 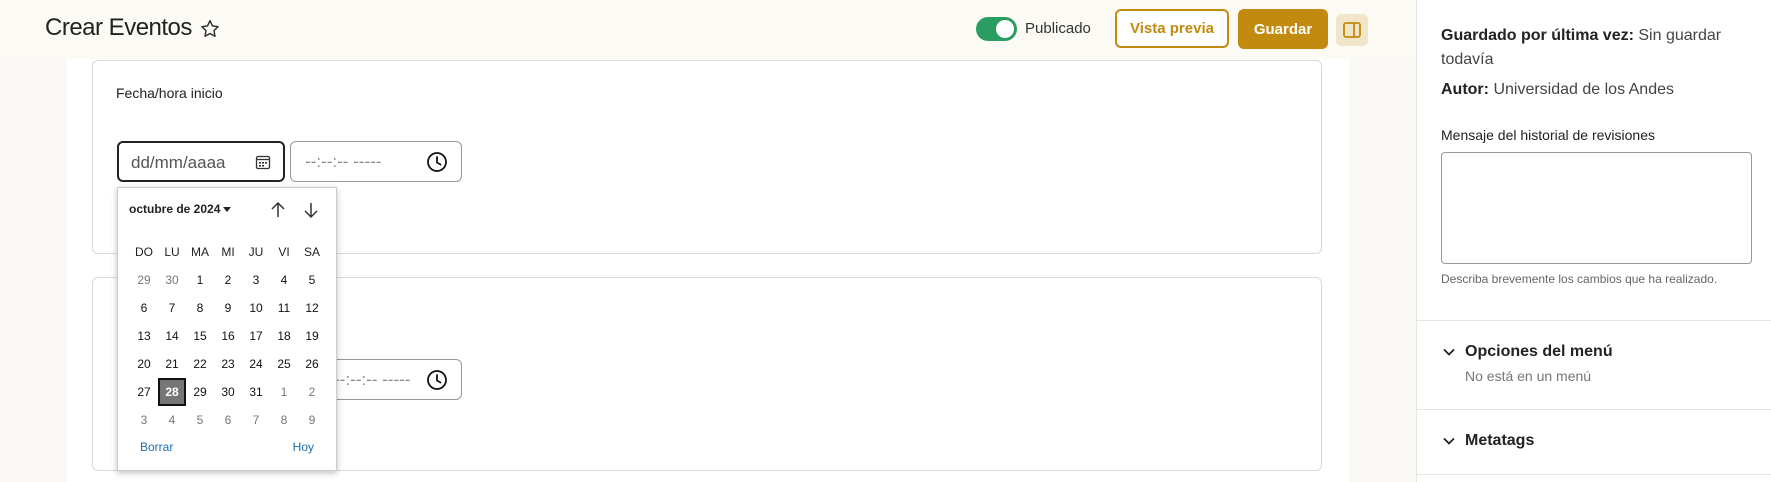 I want to click on sidebar-panel-icon, so click(x=1352, y=30).